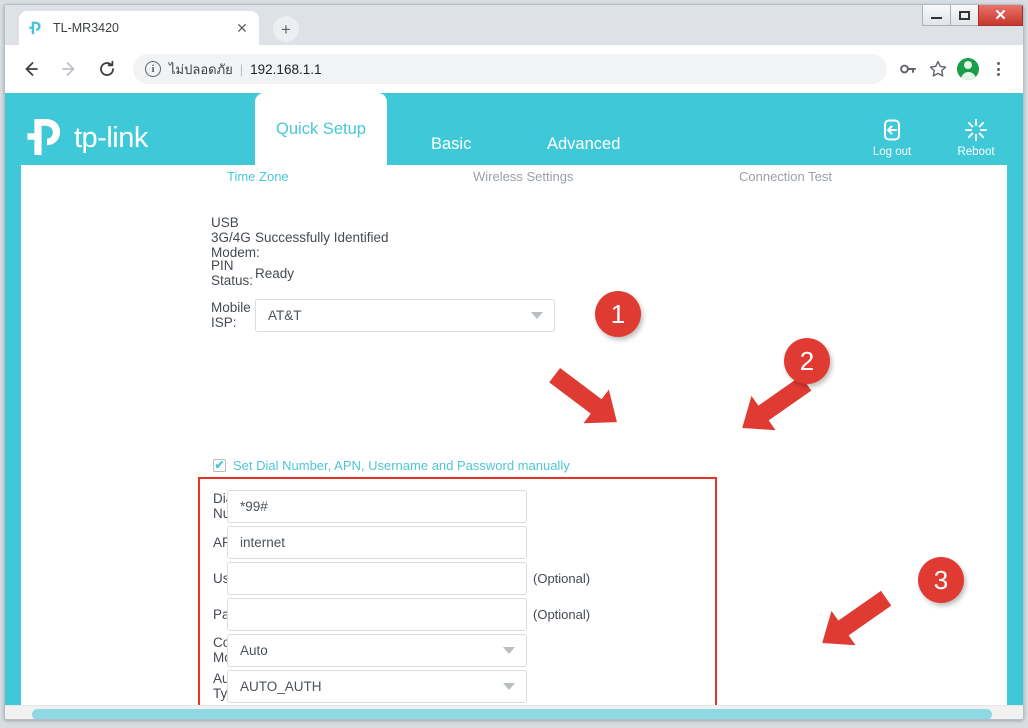 The height and width of the screenshot is (728, 1028). I want to click on logout-button: Log out, so click(892, 137).